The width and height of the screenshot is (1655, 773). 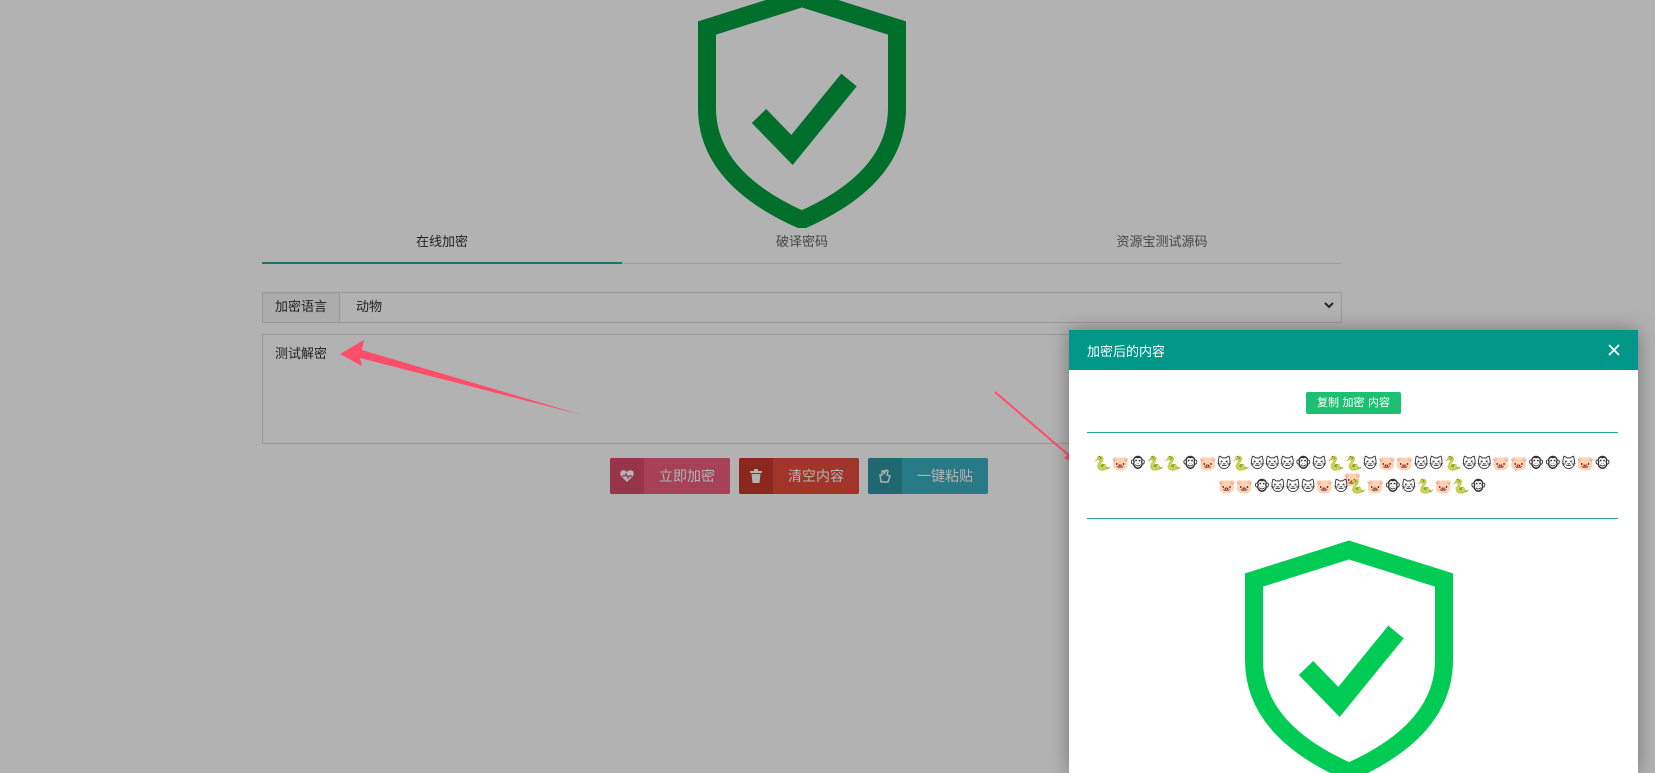 What do you see at coordinates (1352, 518) in the screenshot?
I see `divider-bottom` at bounding box center [1352, 518].